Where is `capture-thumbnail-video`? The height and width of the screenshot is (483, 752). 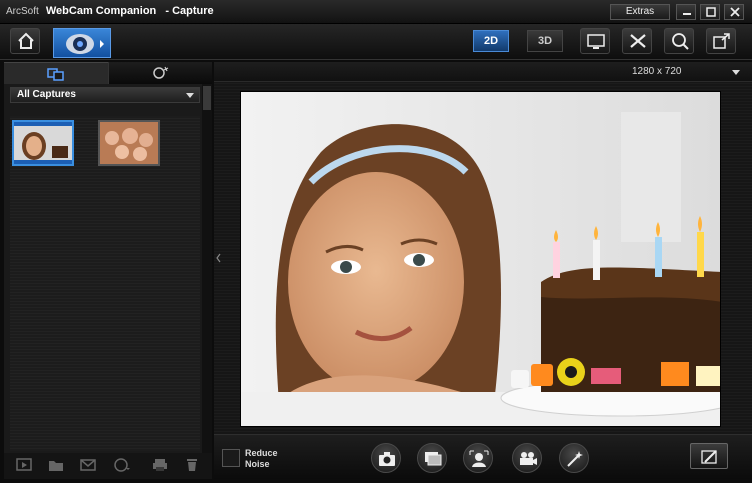
capture-thumbnail-video is located at coordinates (43, 143).